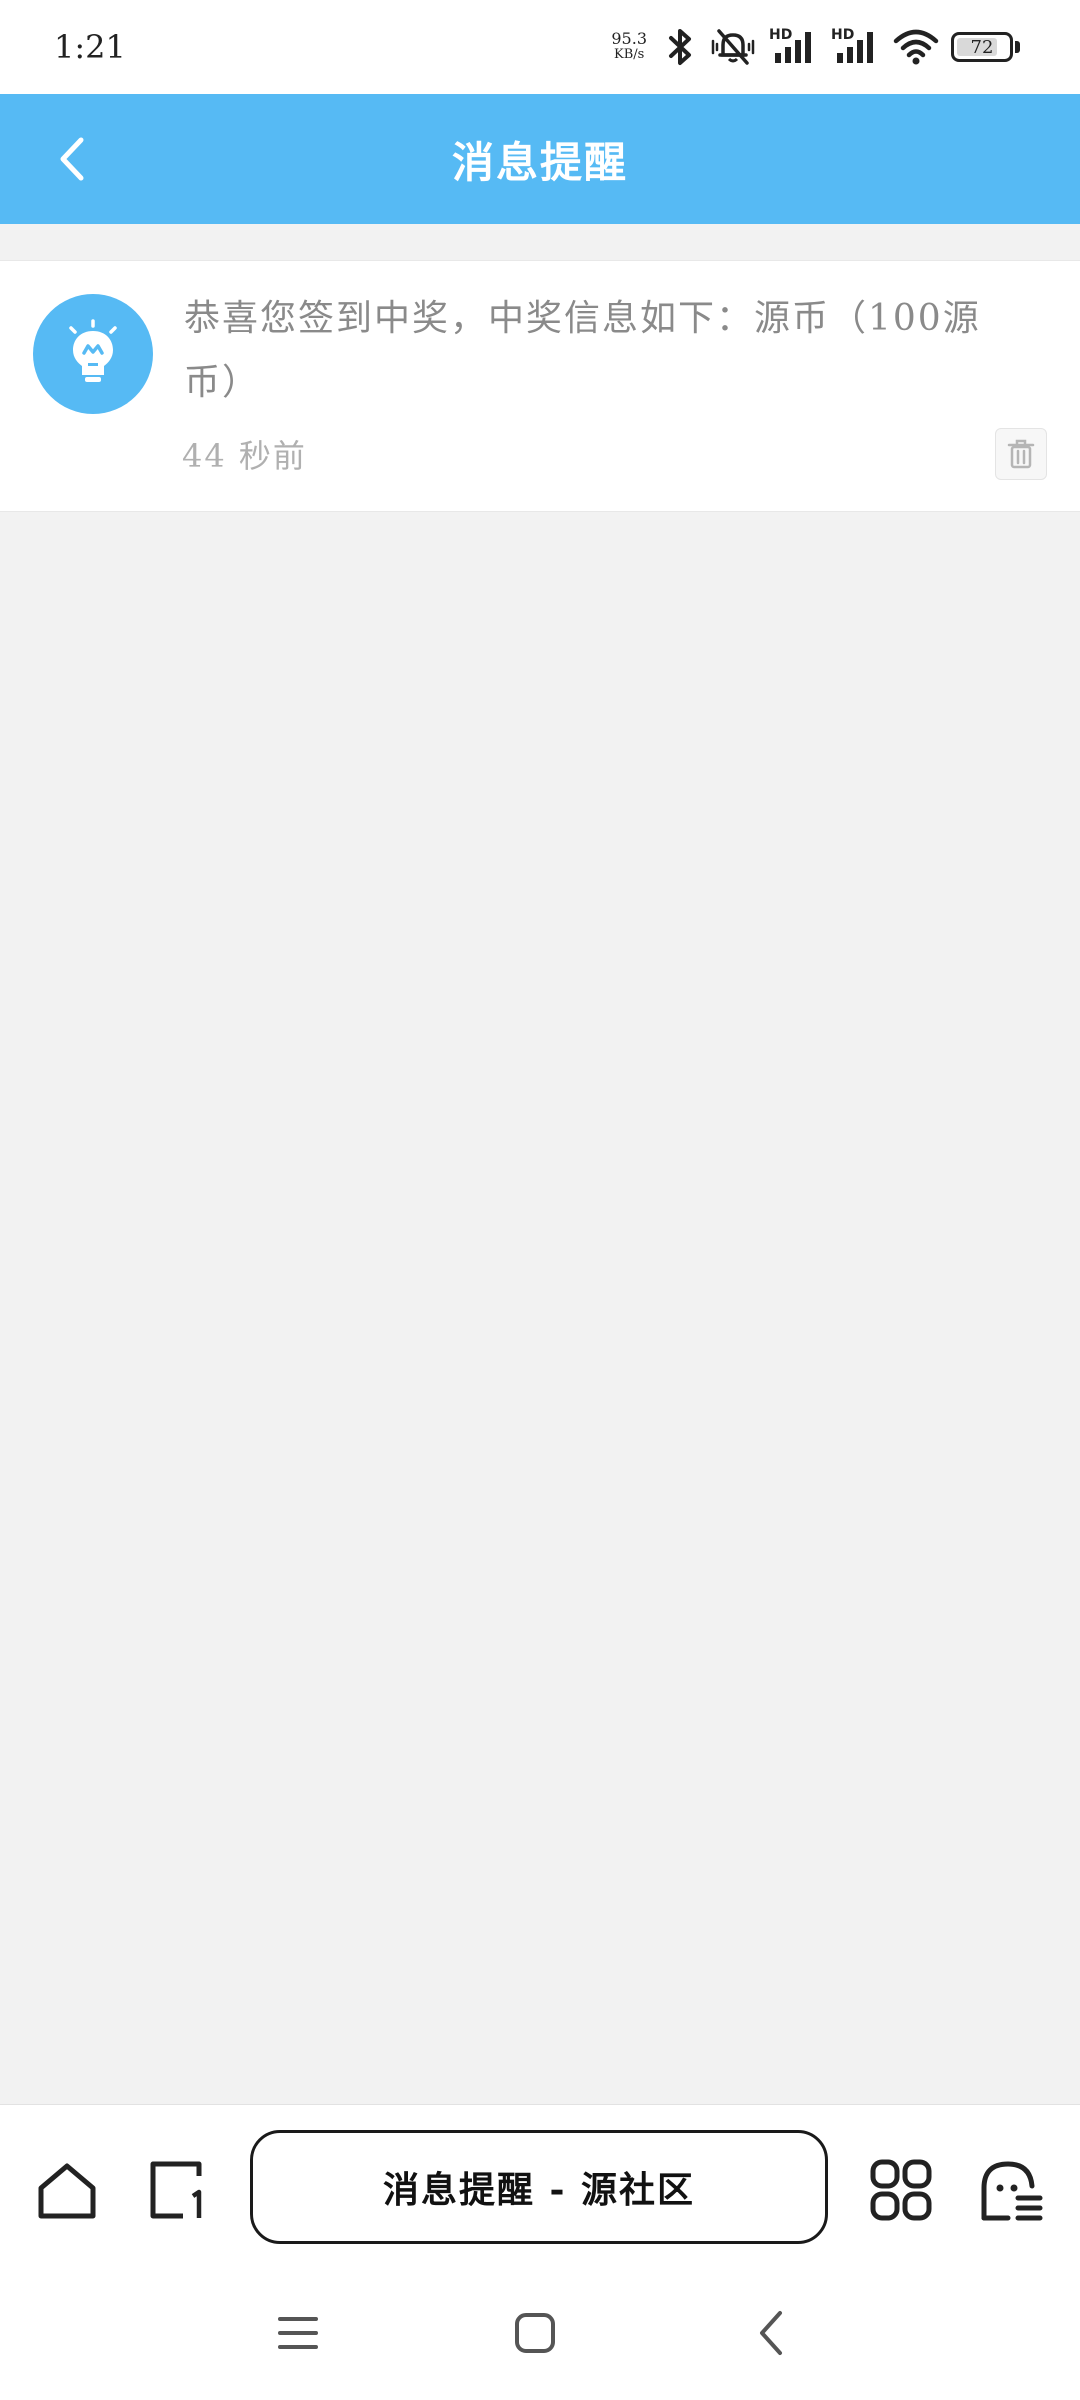 Image resolution: width=1080 pixels, height=2400 pixels. Describe the element at coordinates (582, 350) in the screenshot. I see `notification-message: 恭喜您签到中奖，中奖信息如下：源币（100源币）` at that location.